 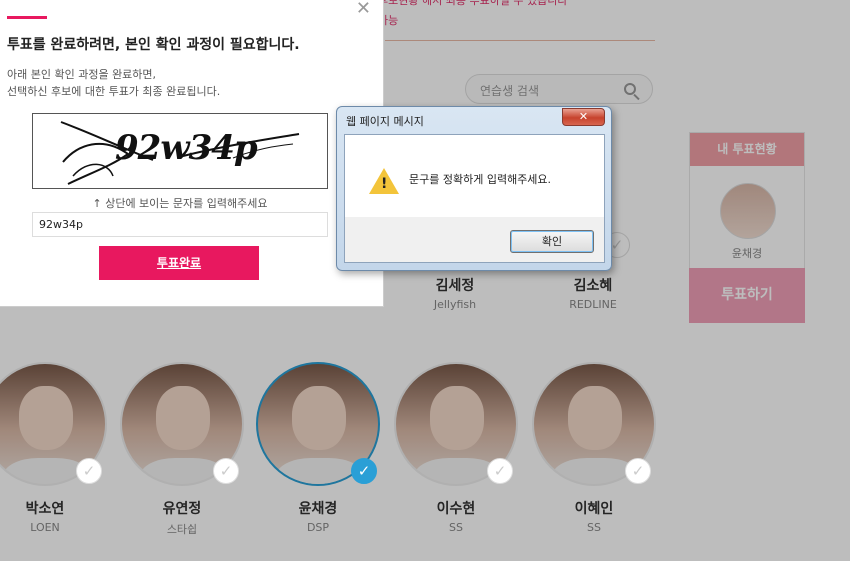 I want to click on close-icon: ✕, so click(x=363, y=9).